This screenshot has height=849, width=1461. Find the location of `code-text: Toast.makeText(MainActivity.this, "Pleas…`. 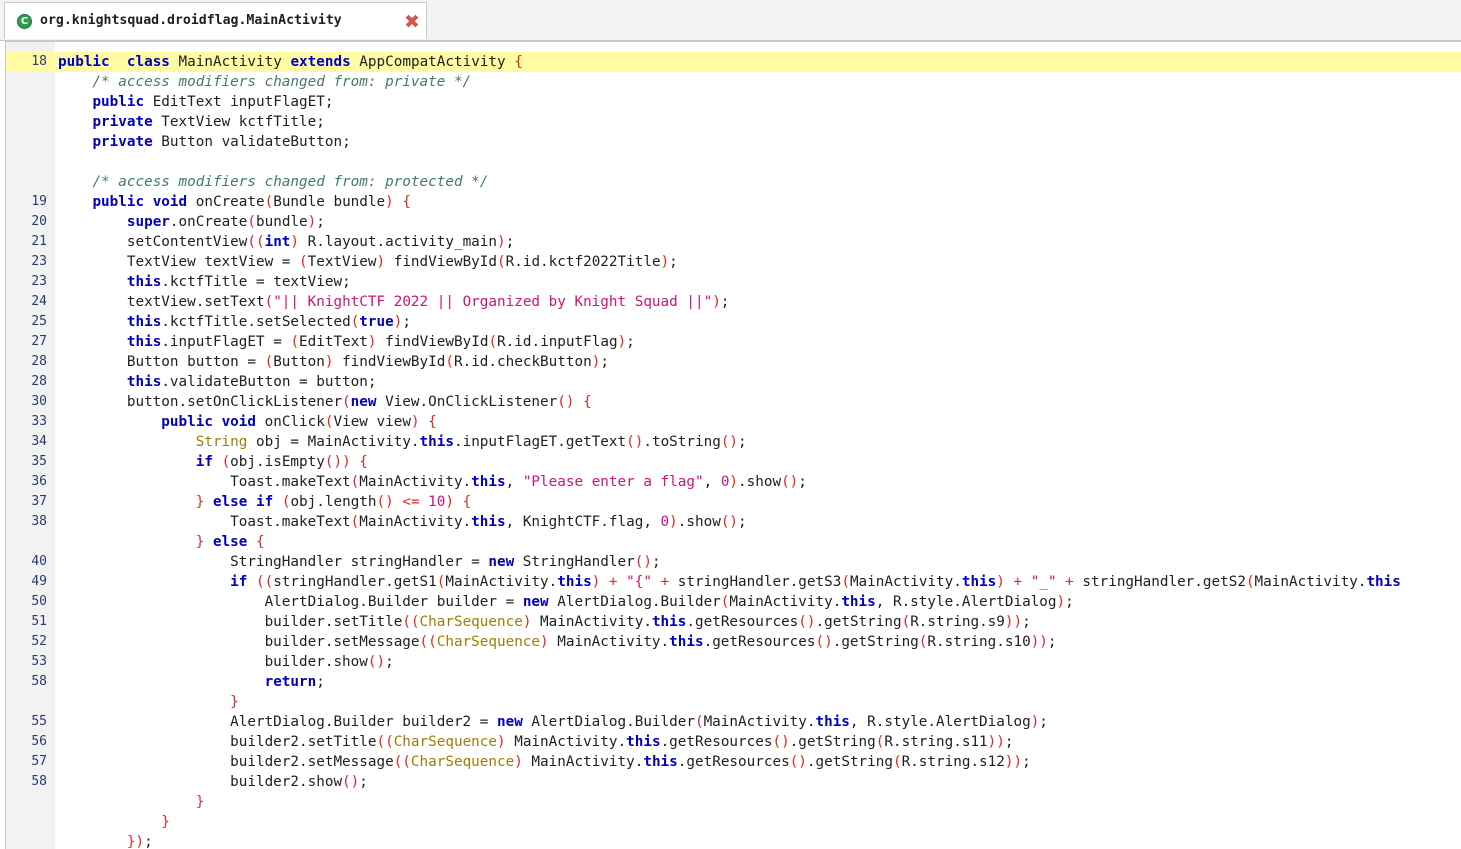

code-text: Toast.makeText(MainActivity.this, "Pleas… is located at coordinates (432, 482).